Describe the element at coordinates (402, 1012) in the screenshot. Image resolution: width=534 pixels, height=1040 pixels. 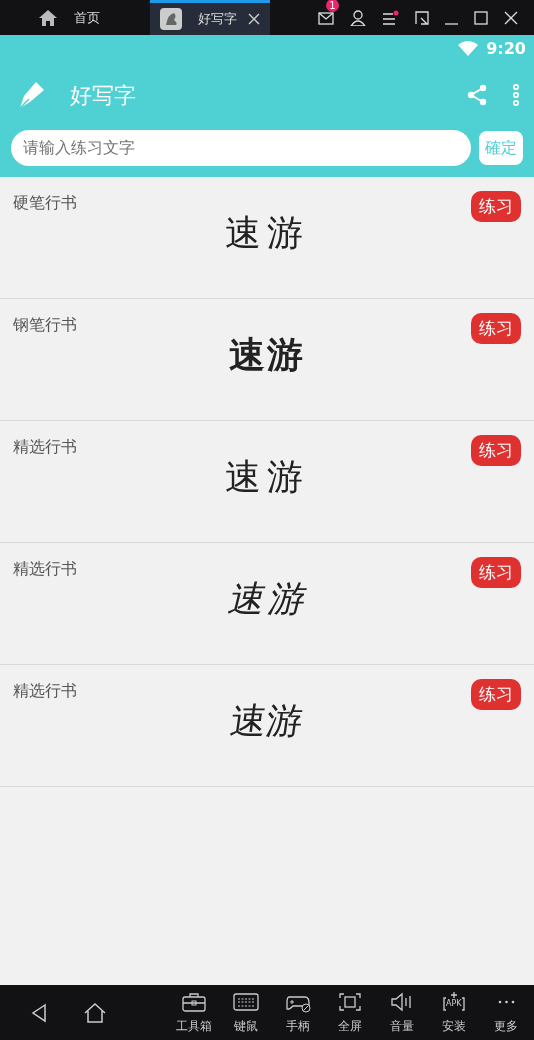
I see `toolbar-button: 音量` at that location.